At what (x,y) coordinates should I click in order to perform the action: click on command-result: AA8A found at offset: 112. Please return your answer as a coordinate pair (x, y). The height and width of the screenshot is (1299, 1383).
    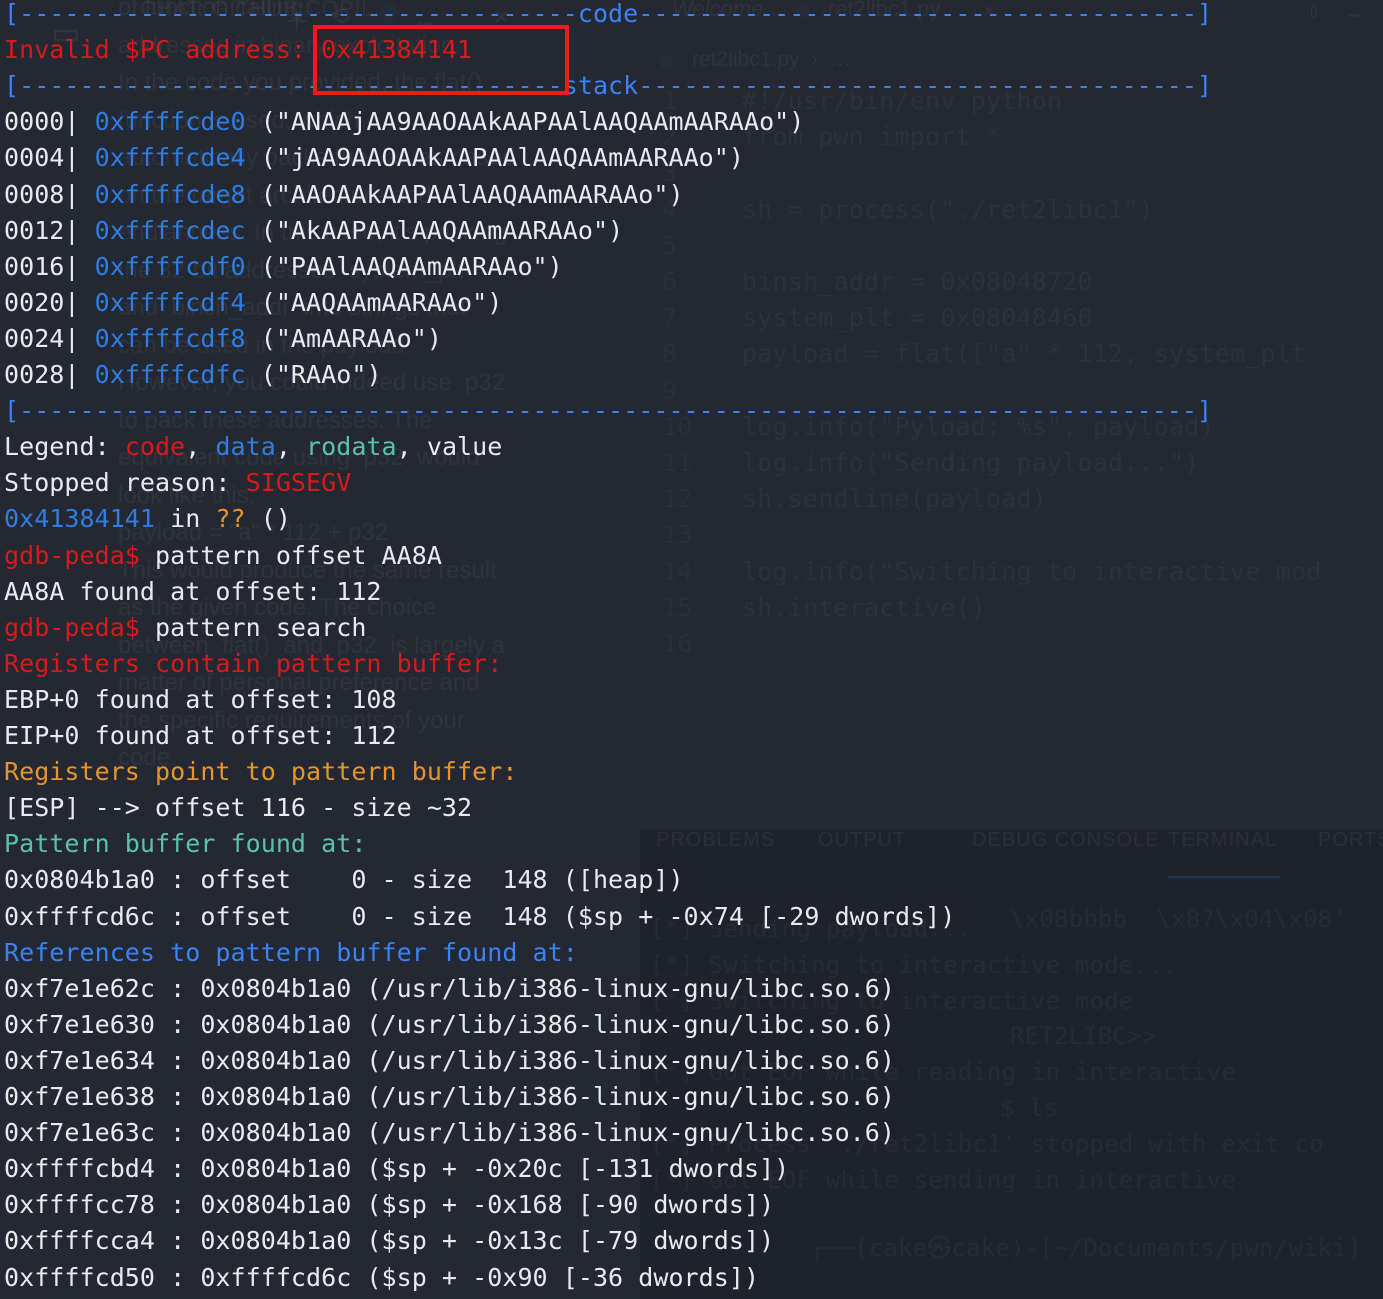
    Looking at the image, I should click on (193, 591).